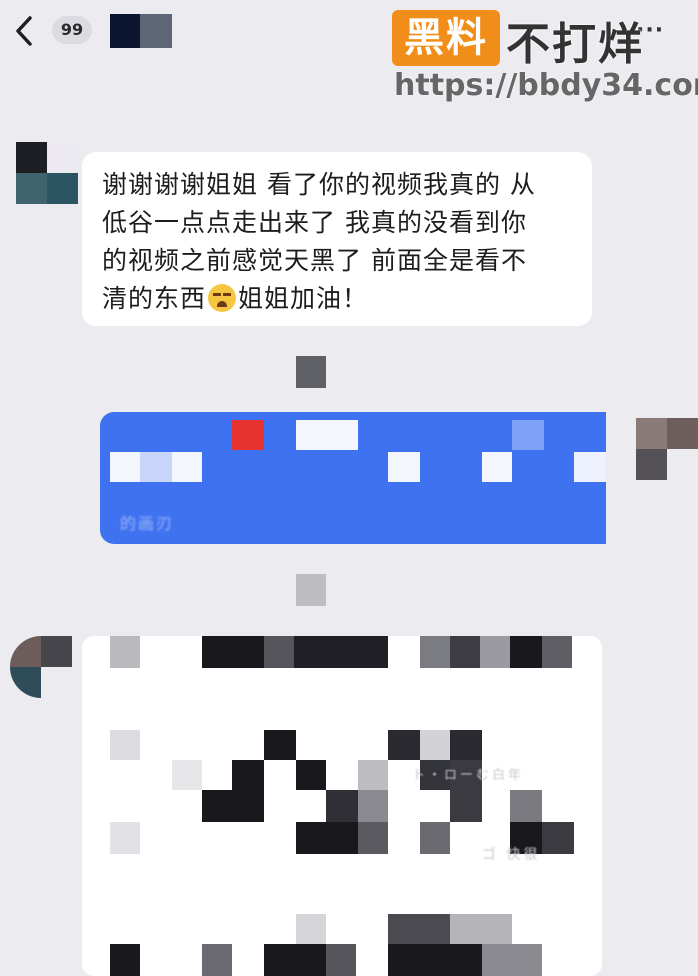  I want to click on chat-title-mosaic, so click(141, 31).